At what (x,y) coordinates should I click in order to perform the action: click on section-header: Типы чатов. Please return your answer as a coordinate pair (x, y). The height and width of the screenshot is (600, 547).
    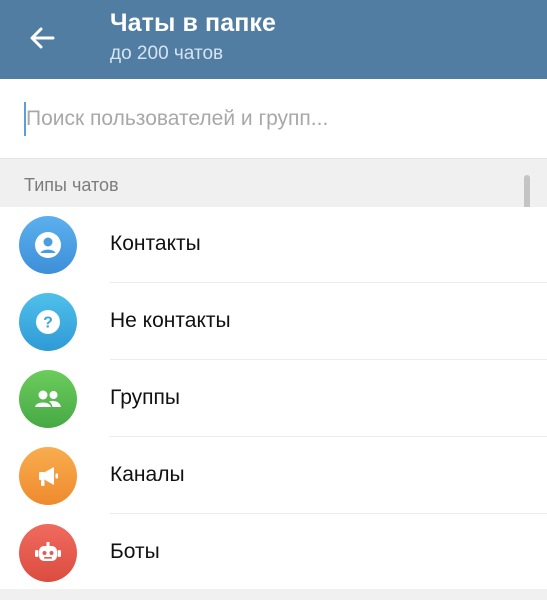
    Looking at the image, I should click on (273, 183).